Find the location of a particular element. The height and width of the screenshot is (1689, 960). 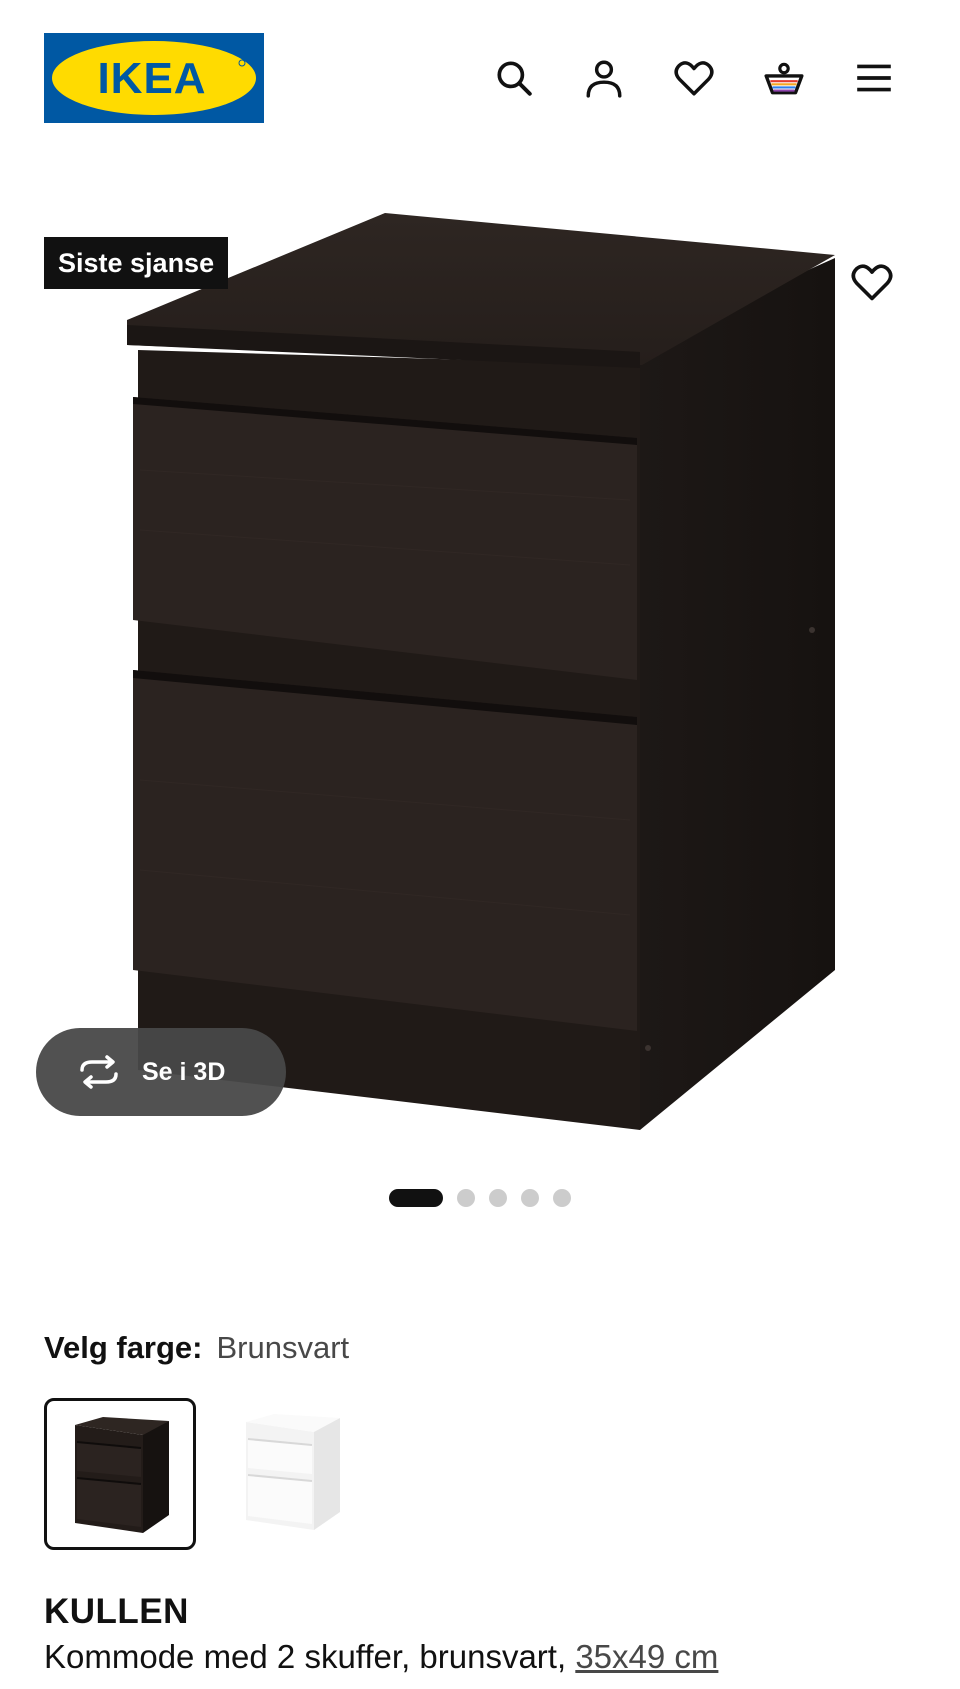

add-to-favorites-button is located at coordinates (872, 282).